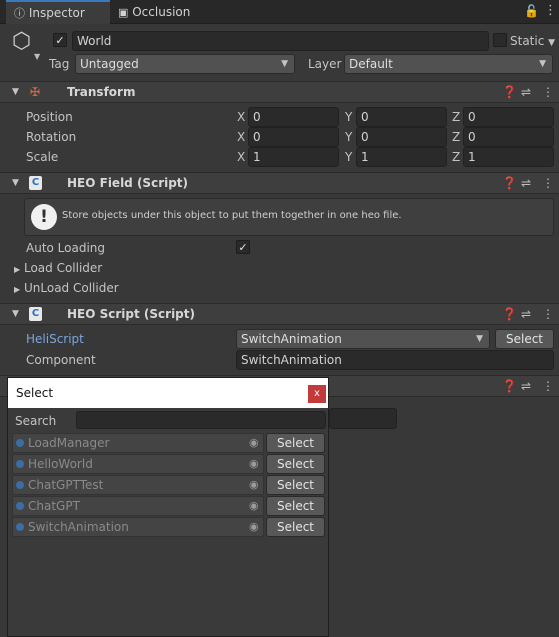 This screenshot has height=637, width=559. What do you see at coordinates (168, 393) in the screenshot?
I see `dialog-titlebar: Select x` at bounding box center [168, 393].